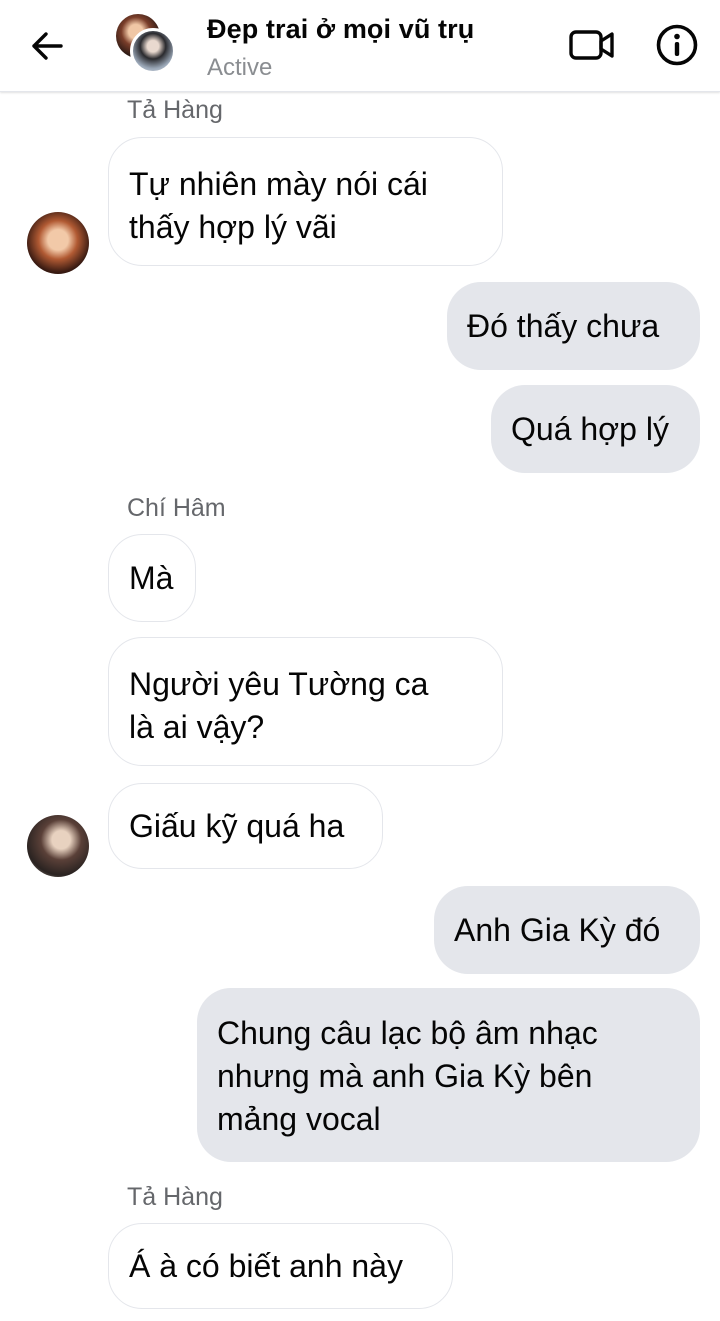 The height and width of the screenshot is (1321, 720). I want to click on message-text: nhưng mà anh Gia Kỳ bên, so click(405, 1076).